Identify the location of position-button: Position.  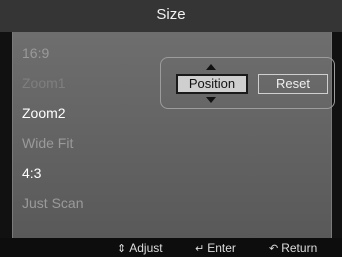
(212, 84).